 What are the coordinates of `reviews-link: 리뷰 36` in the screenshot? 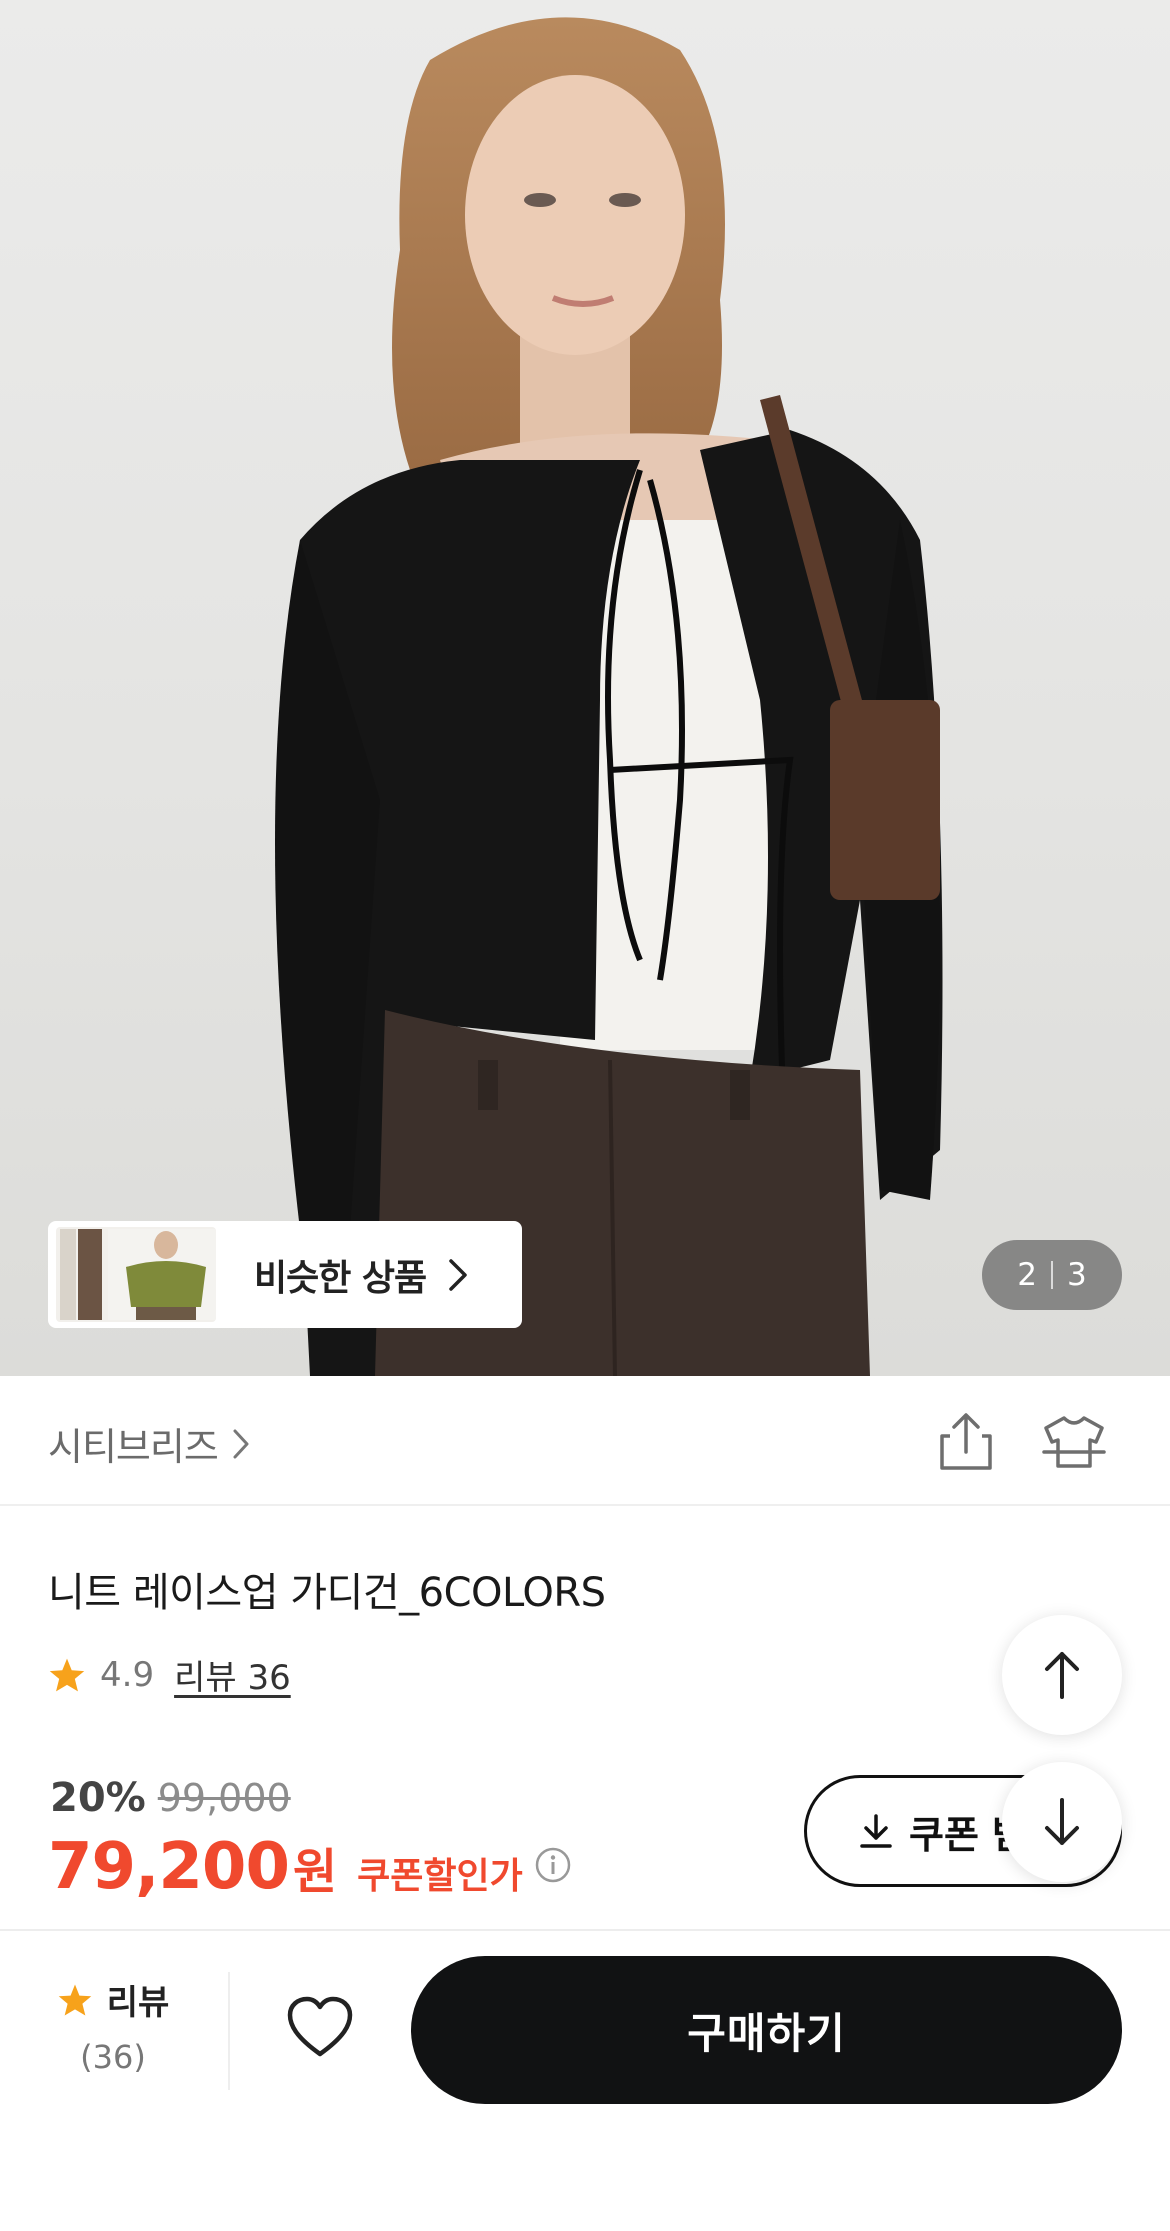 It's located at (232, 1674).